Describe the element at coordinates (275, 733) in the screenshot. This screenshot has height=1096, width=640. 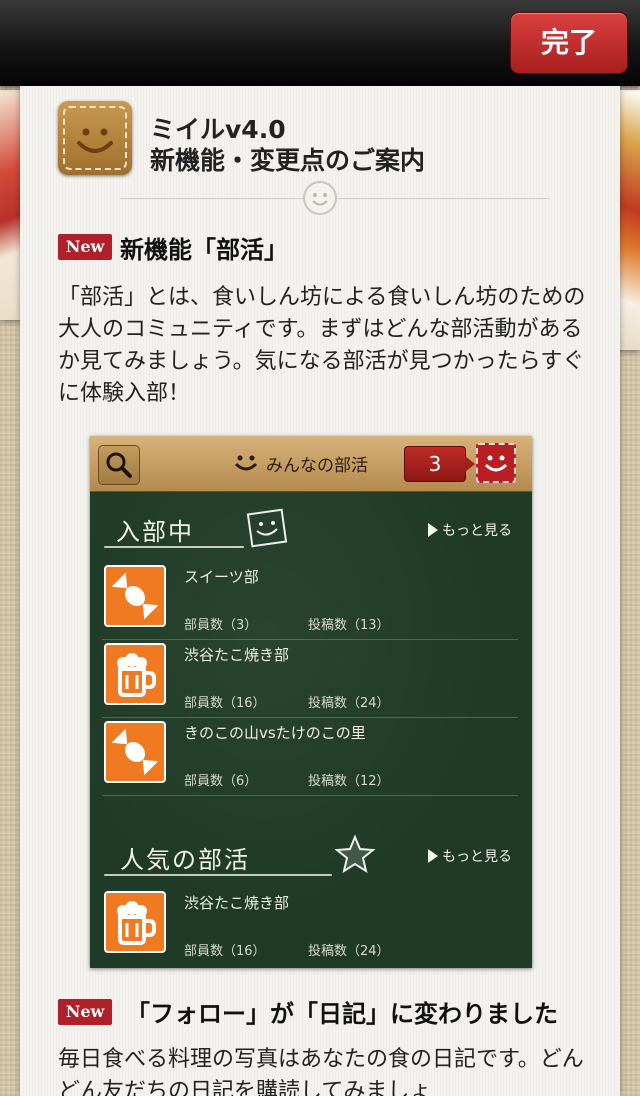
I see `club-name: きのこの山vsたけのこの里` at that location.